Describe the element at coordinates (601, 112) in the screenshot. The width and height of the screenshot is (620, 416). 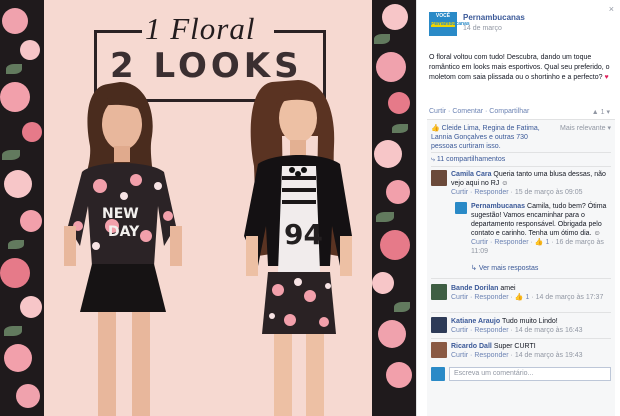
I see `post-action-icons: ▲ 1 ▾` at that location.